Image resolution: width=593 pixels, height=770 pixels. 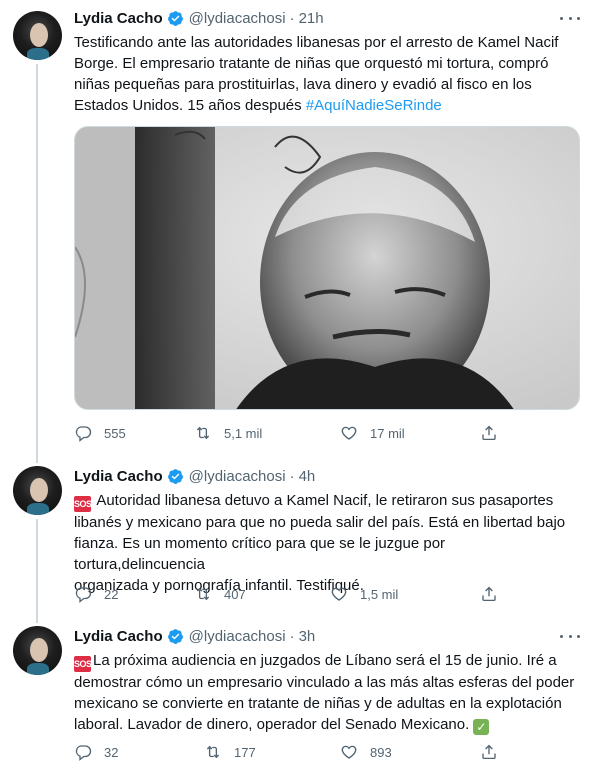 What do you see at coordinates (311, 18) in the screenshot?
I see `tweet-time: 21h` at bounding box center [311, 18].